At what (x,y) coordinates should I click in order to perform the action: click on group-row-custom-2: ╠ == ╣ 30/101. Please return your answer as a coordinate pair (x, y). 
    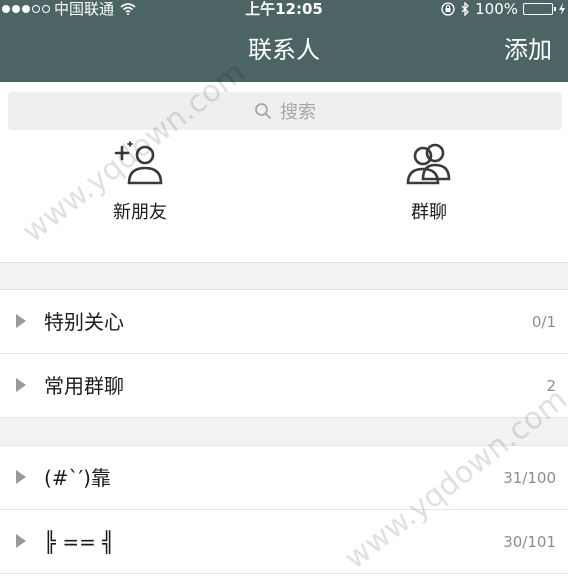
    Looking at the image, I should click on (284, 542).